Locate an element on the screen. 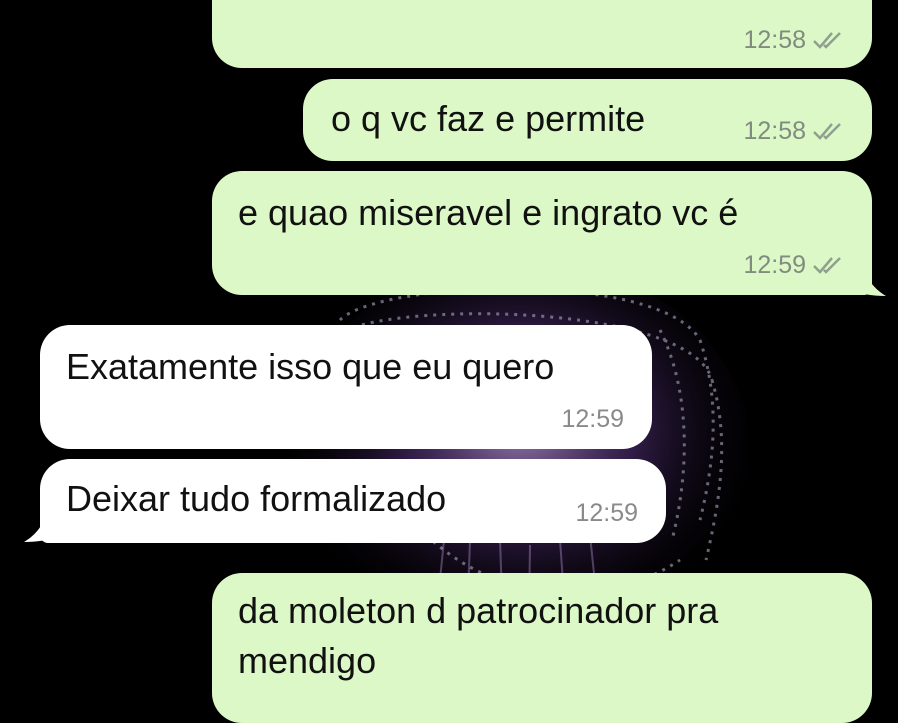 The width and height of the screenshot is (898, 723). message-bubble-outgoing: o q vc faz e permite 12:58 is located at coordinates (587, 120).